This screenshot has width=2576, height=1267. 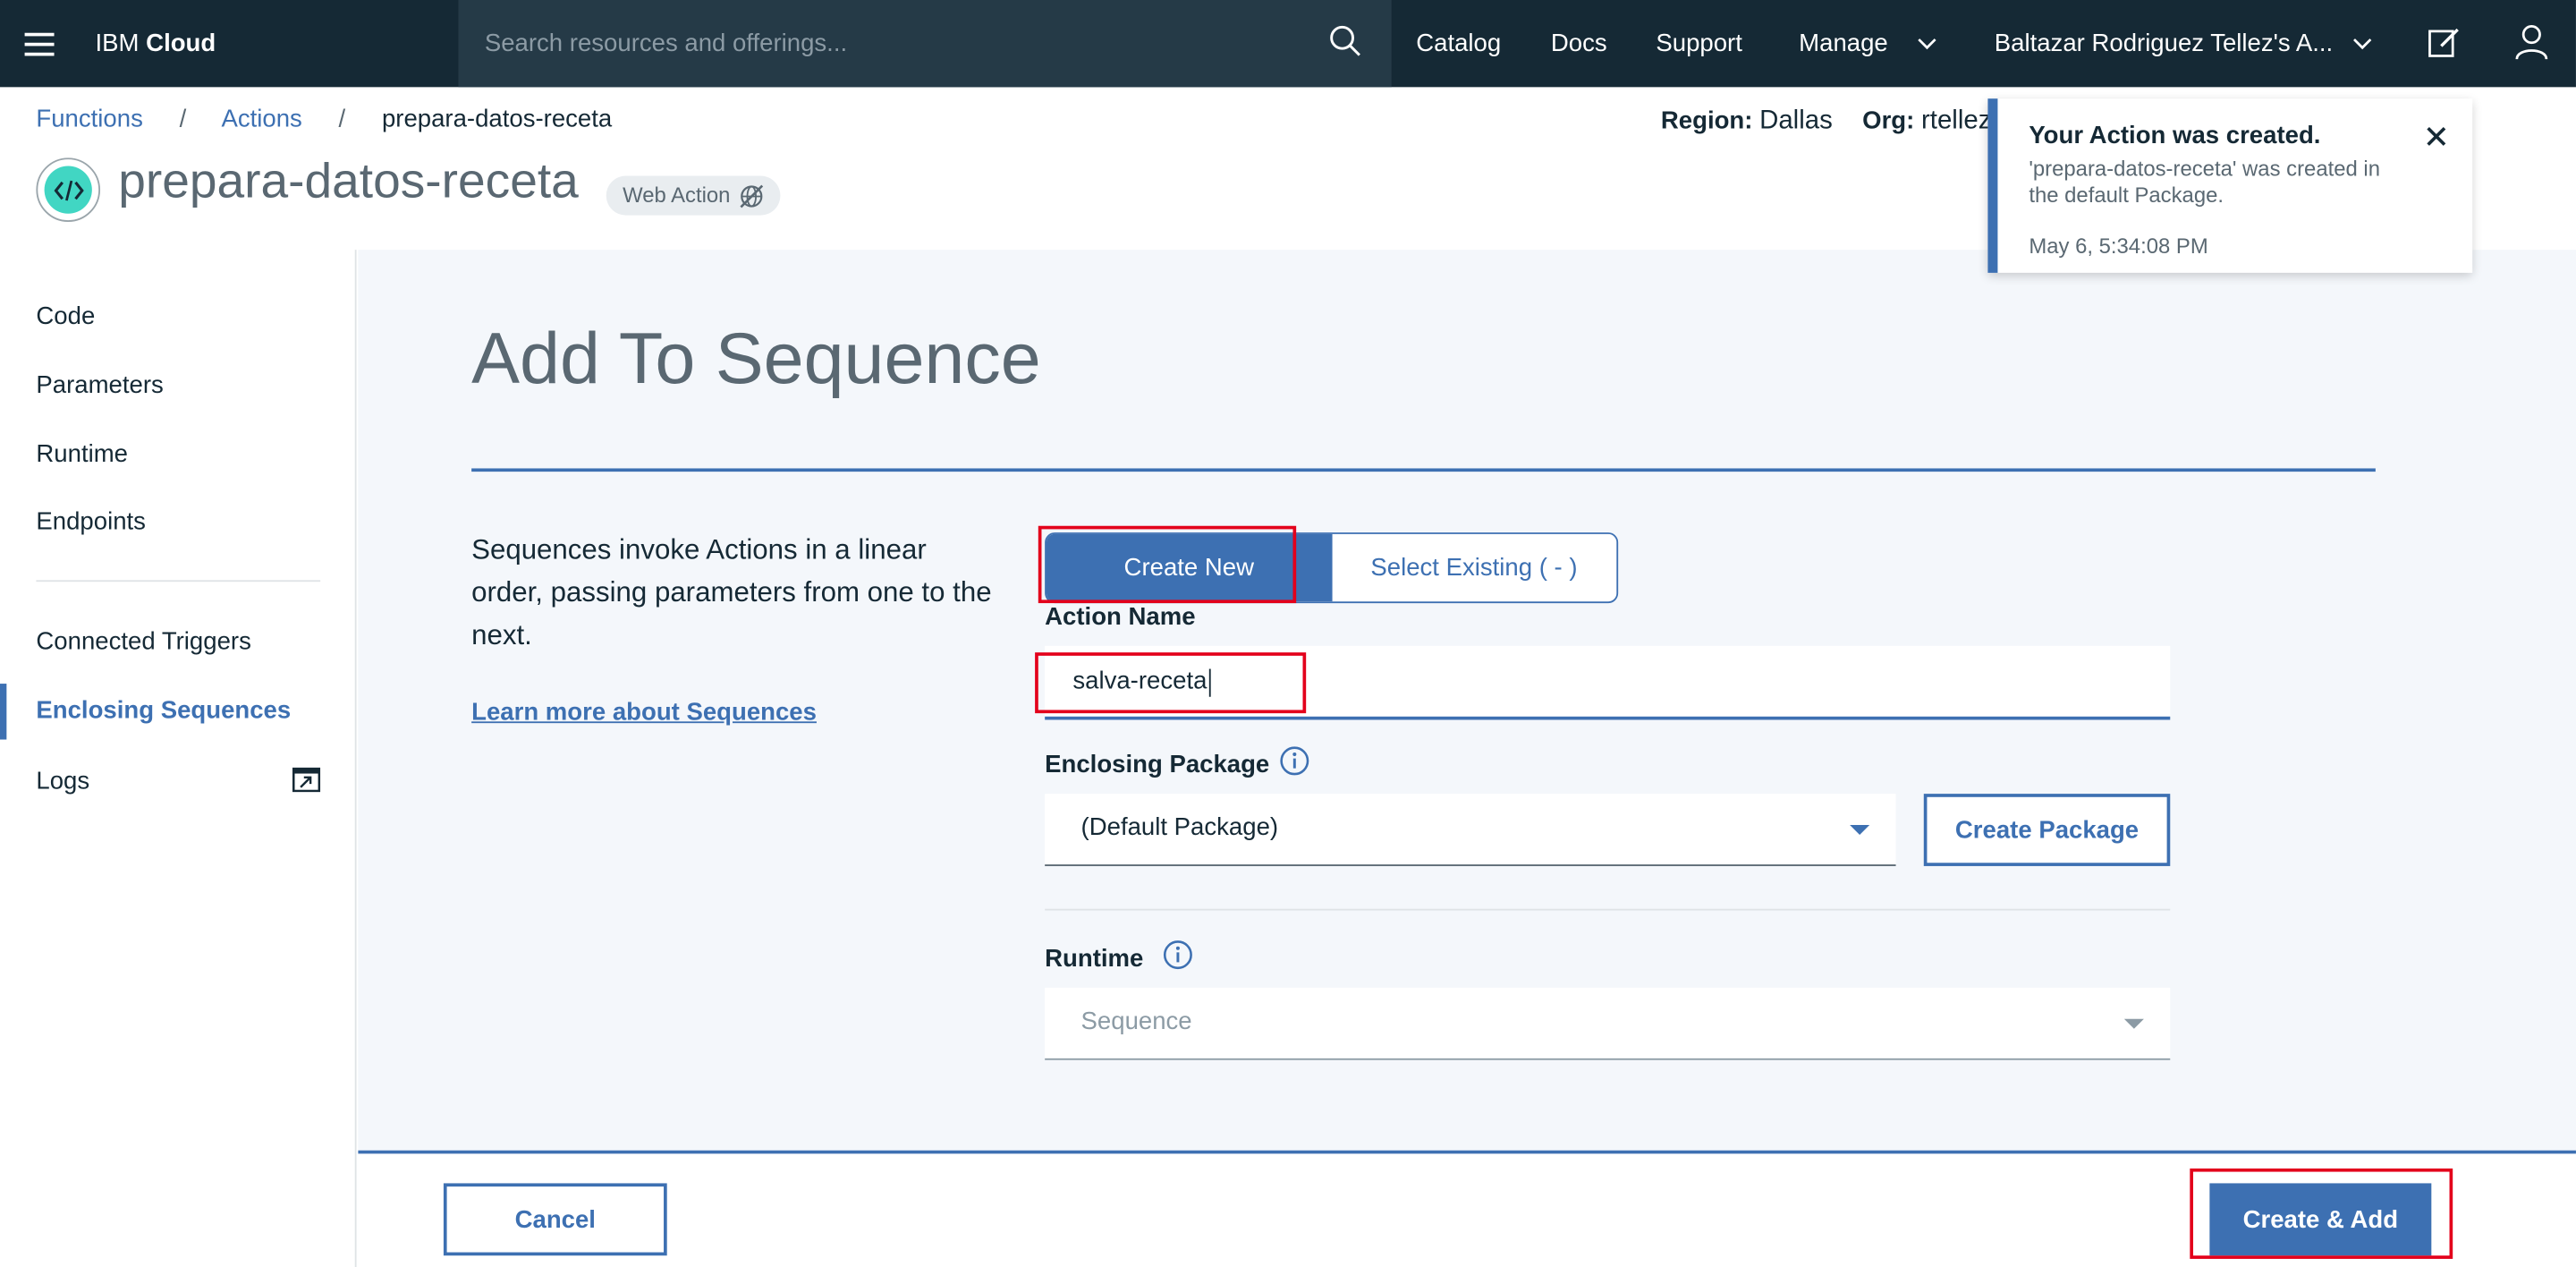 I want to click on field-divider, so click(x=1608, y=909).